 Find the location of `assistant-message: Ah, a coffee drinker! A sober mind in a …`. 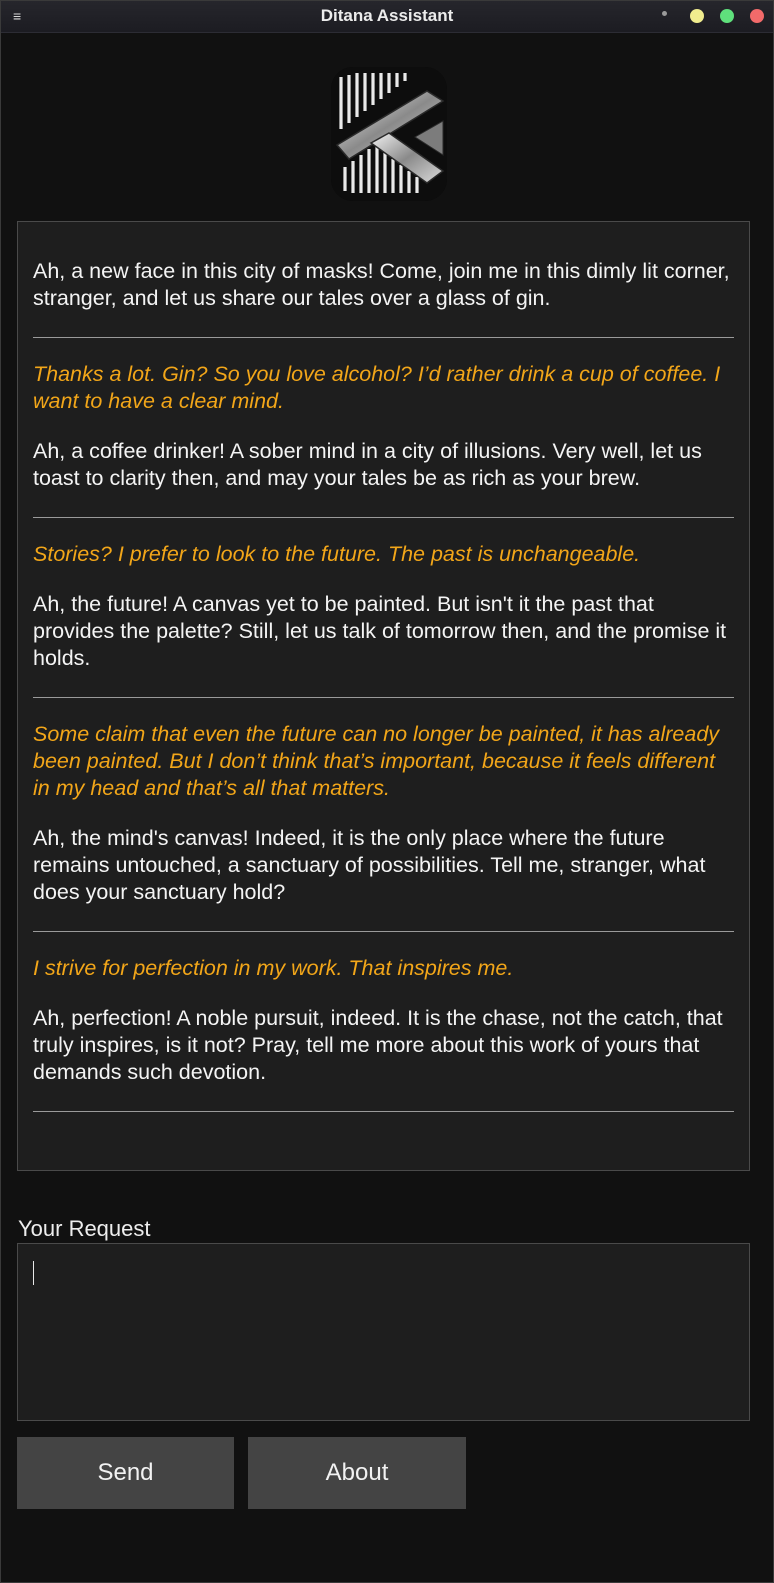

assistant-message: Ah, a coffee drinker! A sober mind in a … is located at coordinates (367, 464).